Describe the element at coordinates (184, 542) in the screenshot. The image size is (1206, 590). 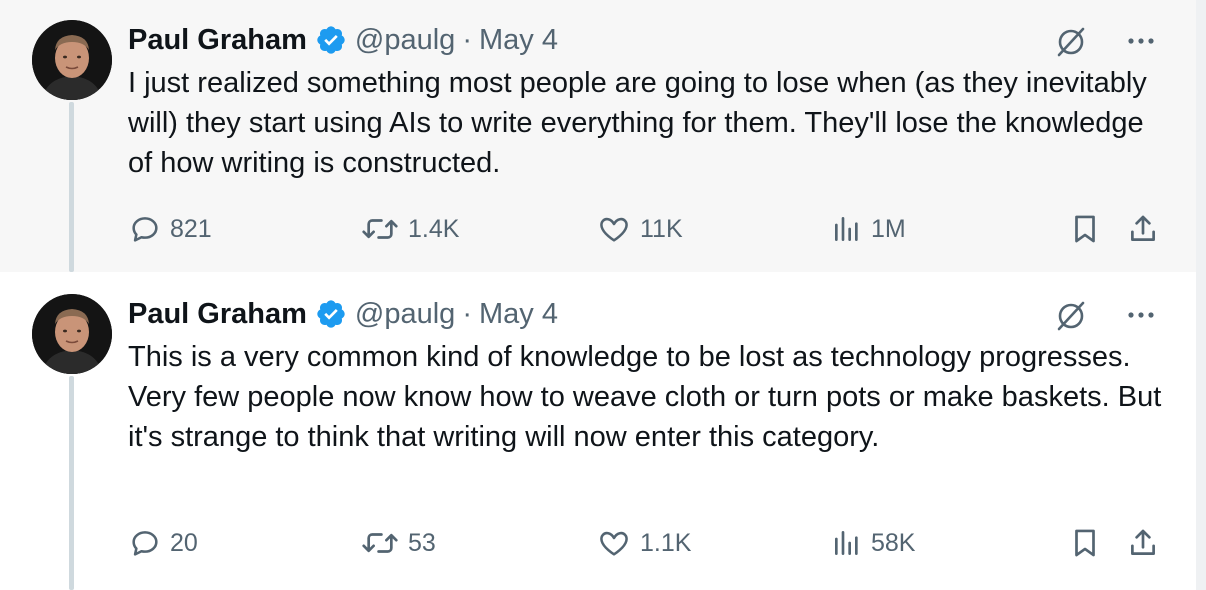
I see `reply-count: 20` at that location.